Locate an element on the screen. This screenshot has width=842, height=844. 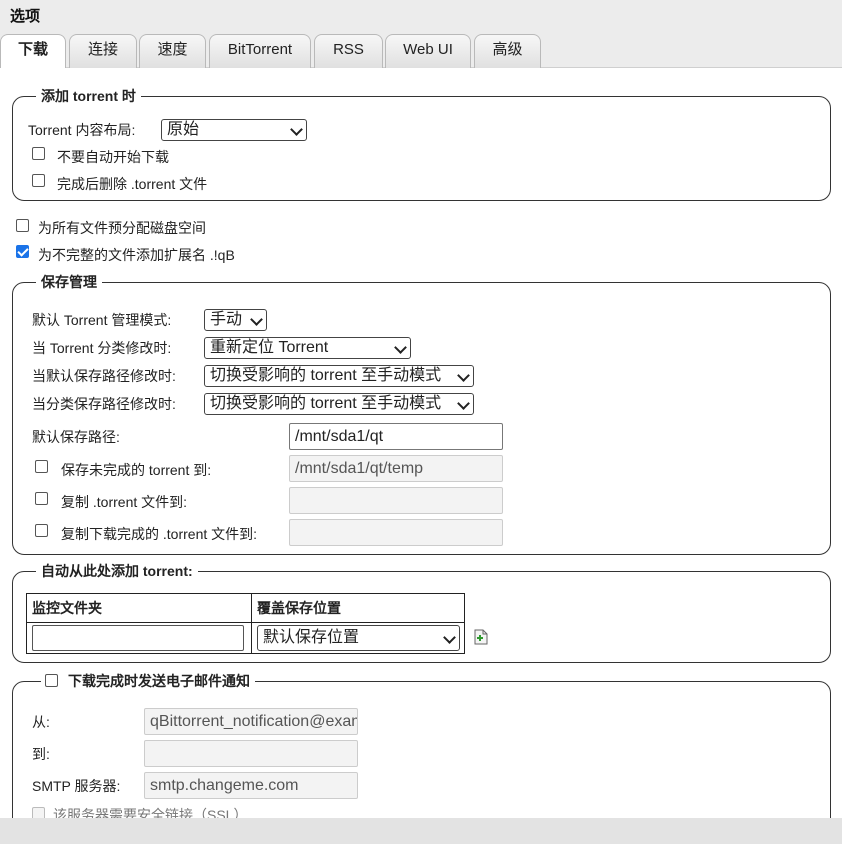
save-management-legend: 保存管理 is located at coordinates (69, 282).